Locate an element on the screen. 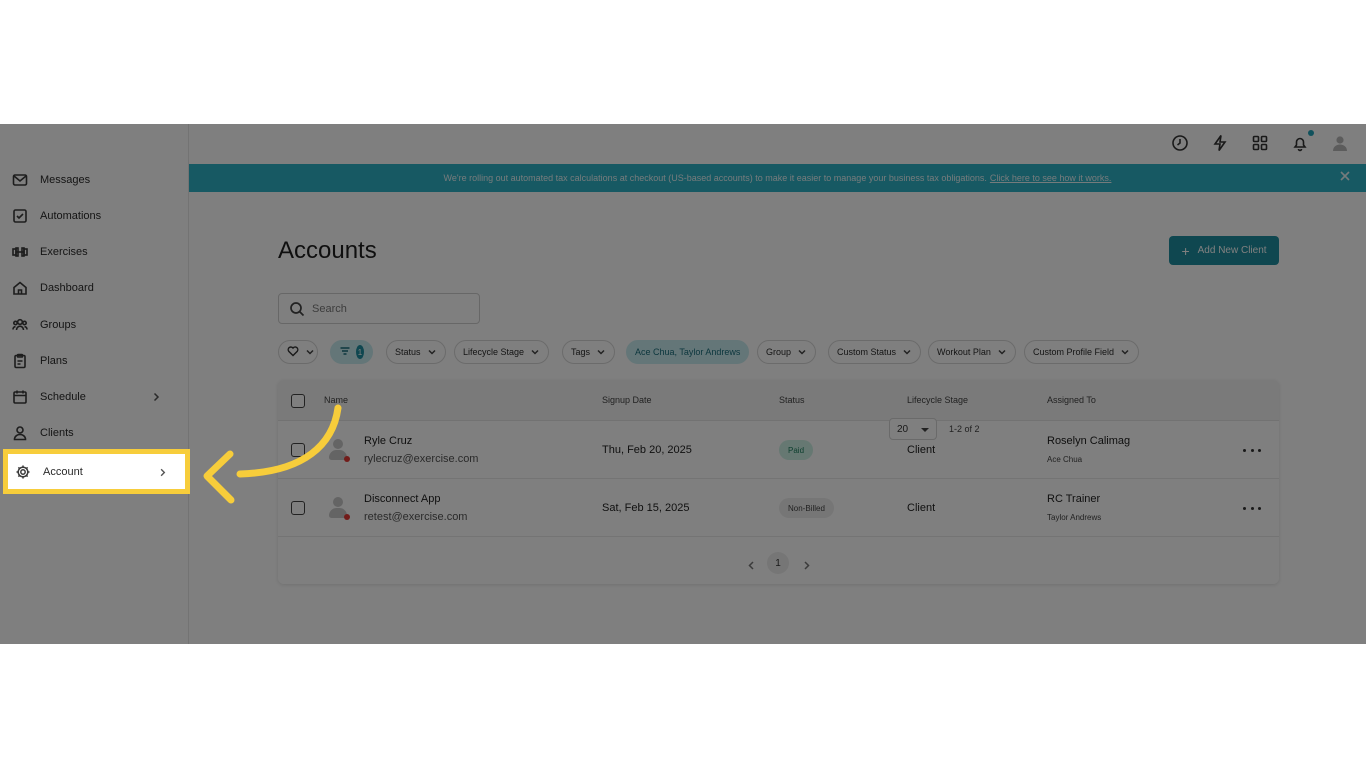 This screenshot has height=768, width=1366. sidebar-item-label: Groups is located at coordinates (58, 325).